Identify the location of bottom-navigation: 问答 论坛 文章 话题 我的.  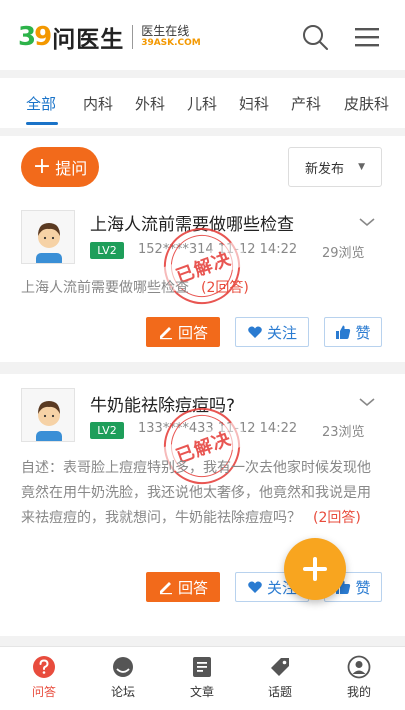
(202, 678).